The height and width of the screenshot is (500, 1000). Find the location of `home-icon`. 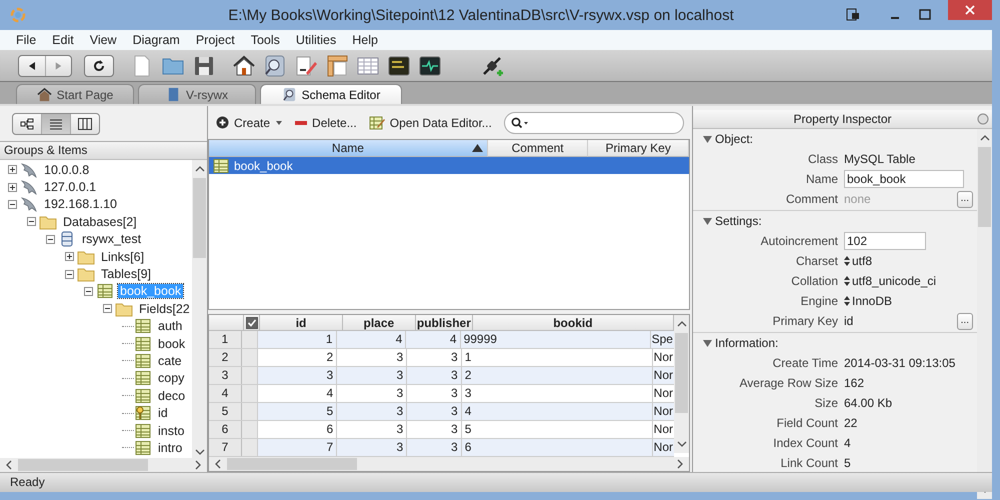

home-icon is located at coordinates (244, 66).